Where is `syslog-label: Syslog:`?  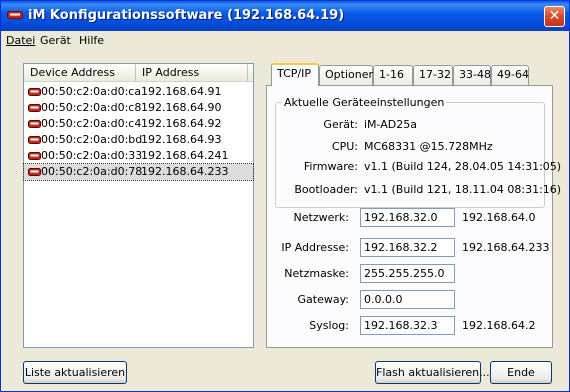
syslog-label: Syslog: is located at coordinates (329, 325).